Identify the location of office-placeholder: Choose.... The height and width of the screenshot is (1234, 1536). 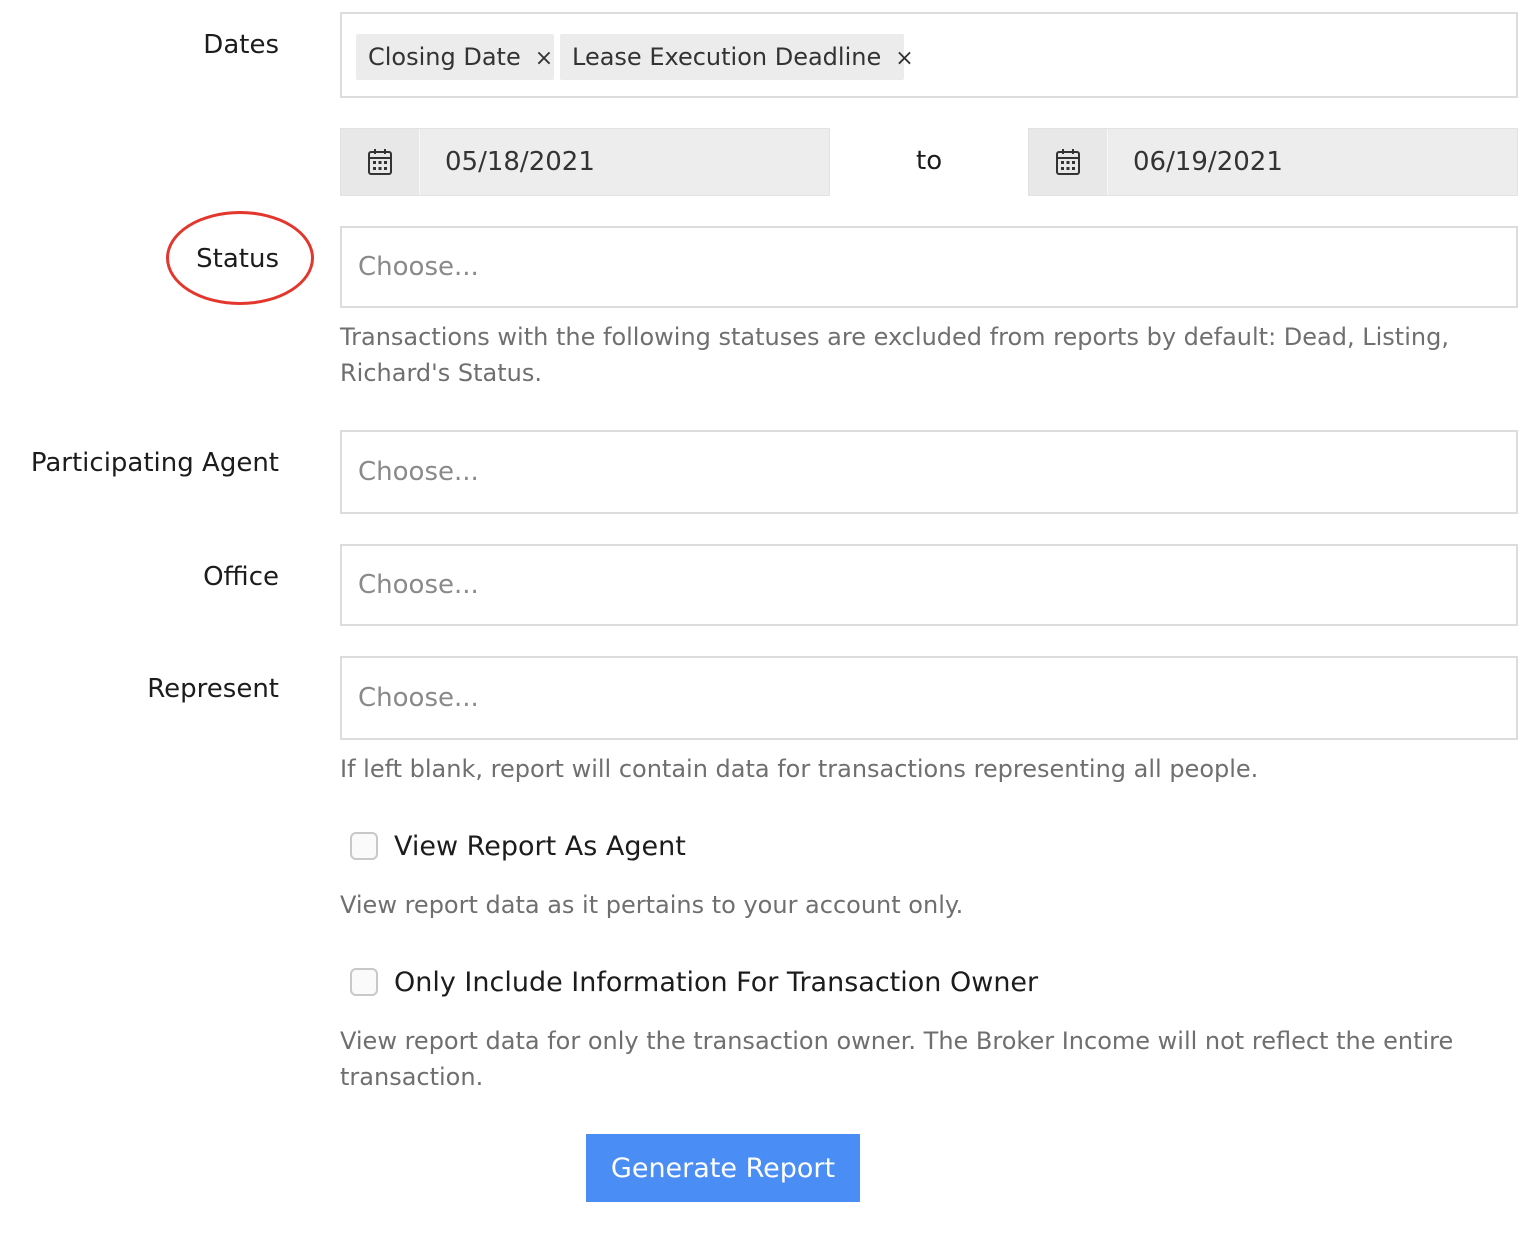
(418, 585).